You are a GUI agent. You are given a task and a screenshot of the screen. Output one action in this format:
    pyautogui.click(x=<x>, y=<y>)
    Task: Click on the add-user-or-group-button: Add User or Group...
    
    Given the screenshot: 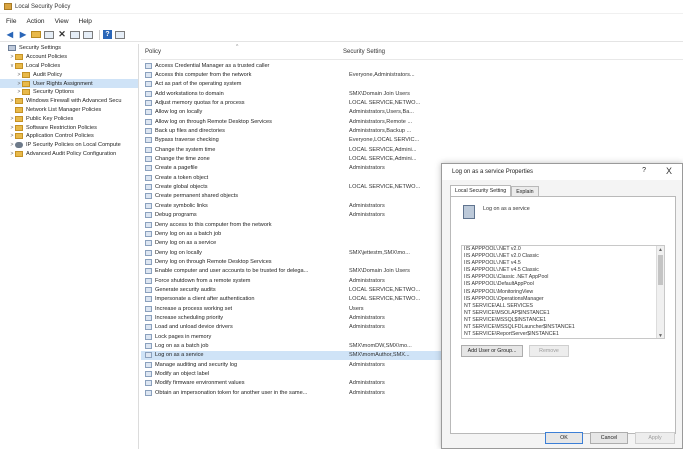 What is the action you would take?
    pyautogui.click(x=492, y=351)
    